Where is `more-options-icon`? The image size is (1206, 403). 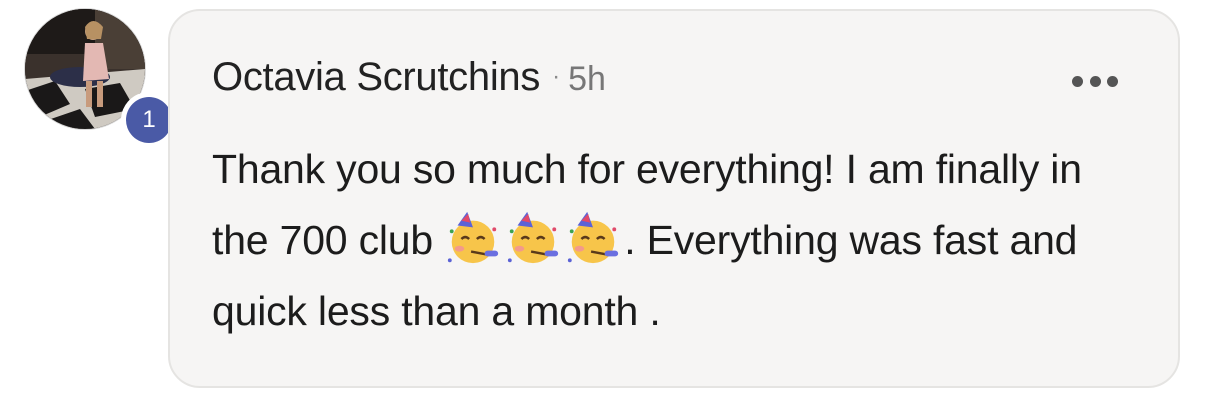
more-options-icon is located at coordinates (1095, 81).